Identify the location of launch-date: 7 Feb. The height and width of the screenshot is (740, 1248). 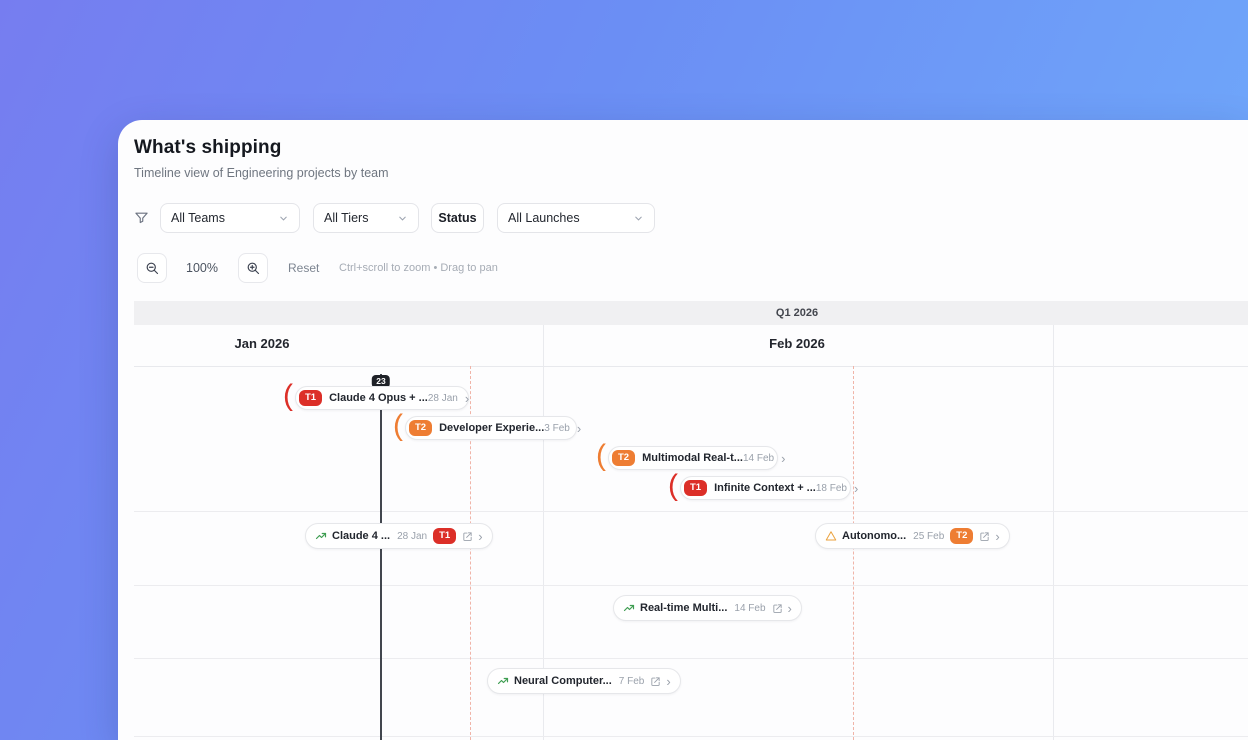
(631, 681).